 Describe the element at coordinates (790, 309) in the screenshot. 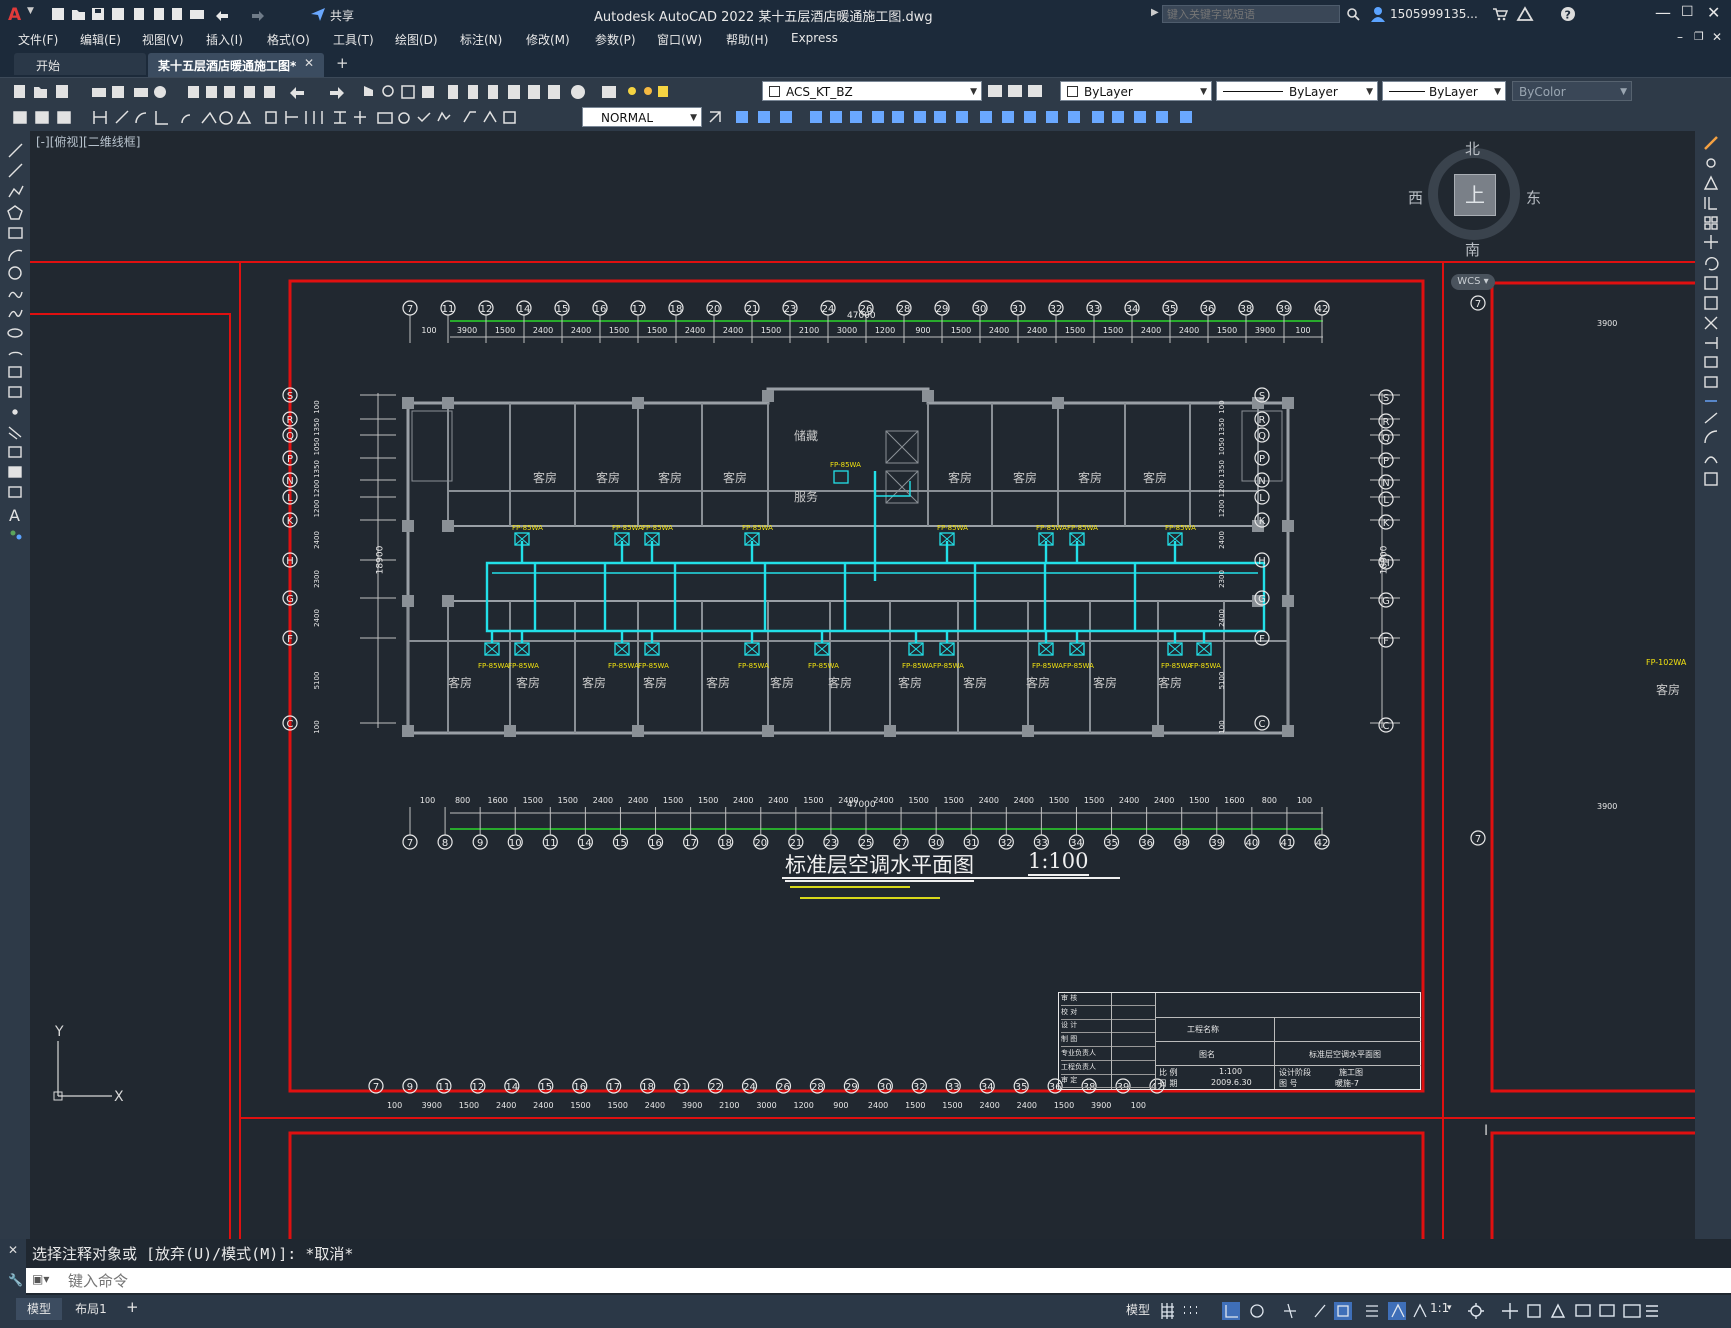

I see `axis-label: 23` at that location.